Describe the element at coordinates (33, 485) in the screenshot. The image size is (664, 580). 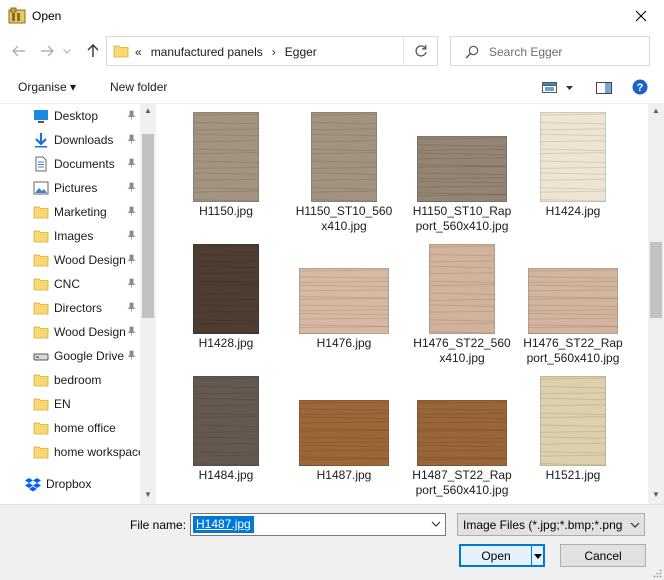
I see `dropbox-icon` at that location.